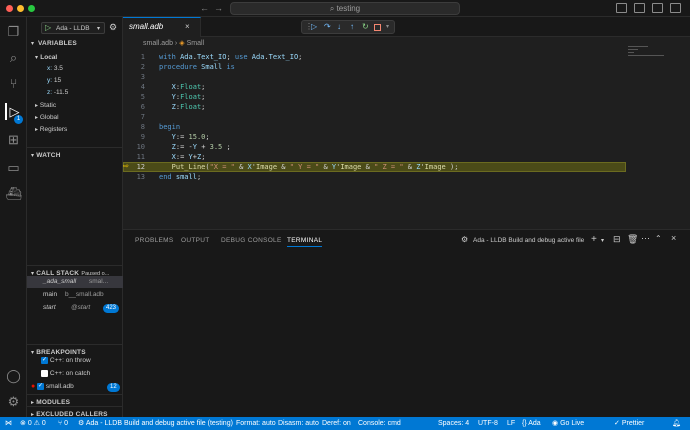  I want to click on notifications-bell-icon: 🔔︎, so click(676, 423).